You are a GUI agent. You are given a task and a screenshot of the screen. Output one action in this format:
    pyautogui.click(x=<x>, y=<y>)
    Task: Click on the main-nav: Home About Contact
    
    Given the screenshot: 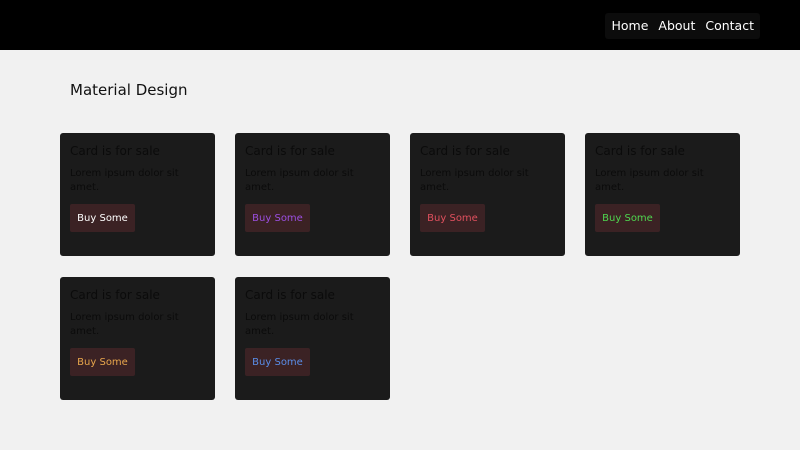 What is the action you would take?
    pyautogui.click(x=682, y=26)
    